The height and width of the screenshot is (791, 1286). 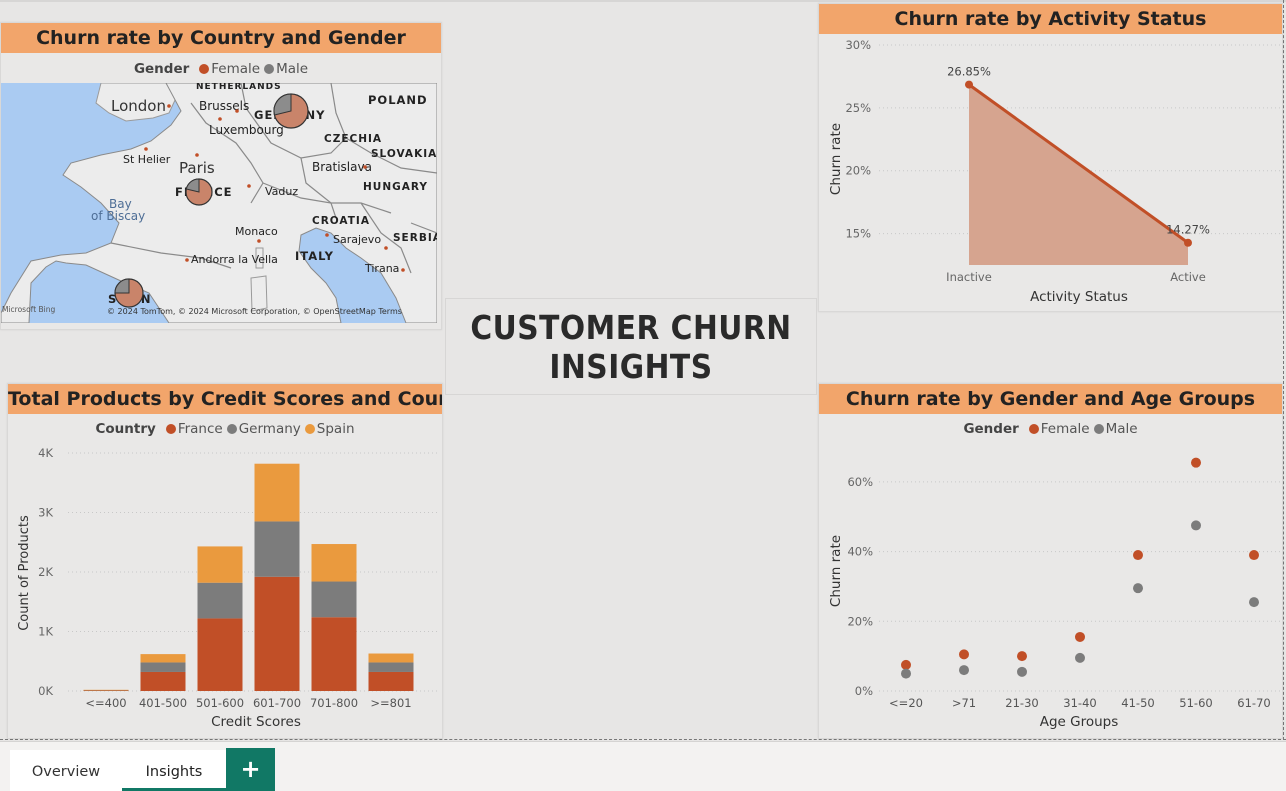 What do you see at coordinates (864, 691) in the screenshot?
I see `y-tick-label: 0%` at bounding box center [864, 691].